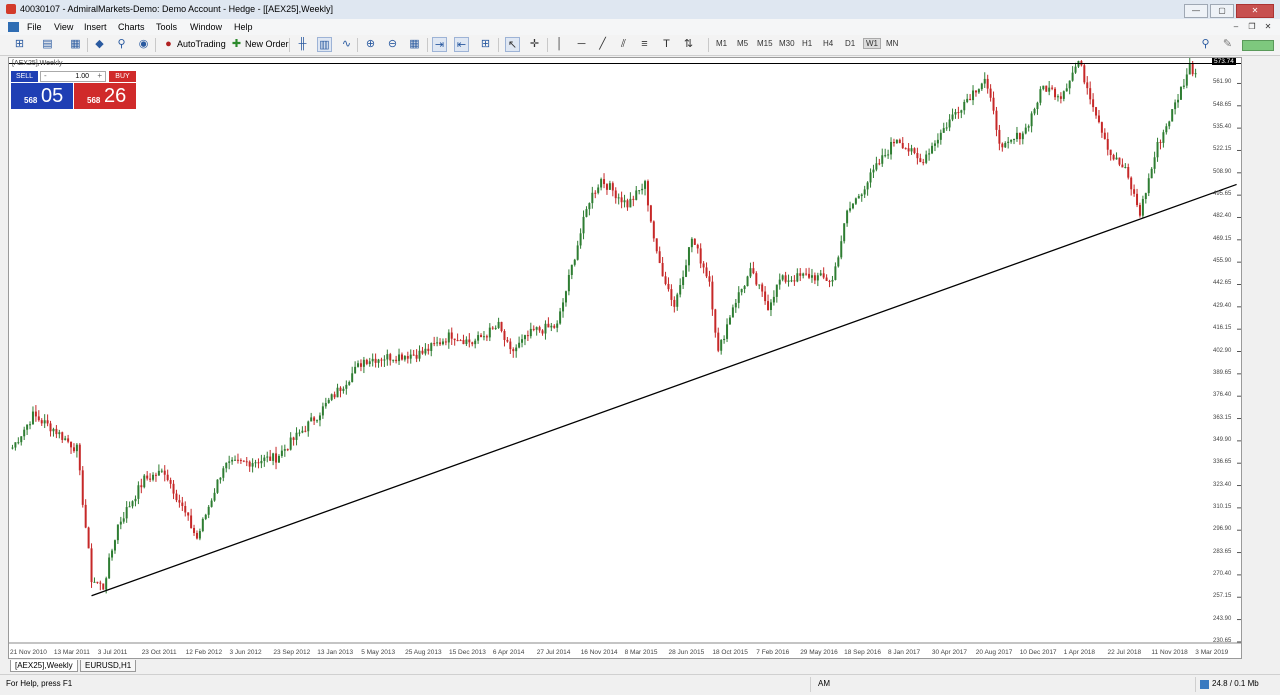  I want to click on tab-eurusd-h1: EURUSD,H1, so click(108, 666).